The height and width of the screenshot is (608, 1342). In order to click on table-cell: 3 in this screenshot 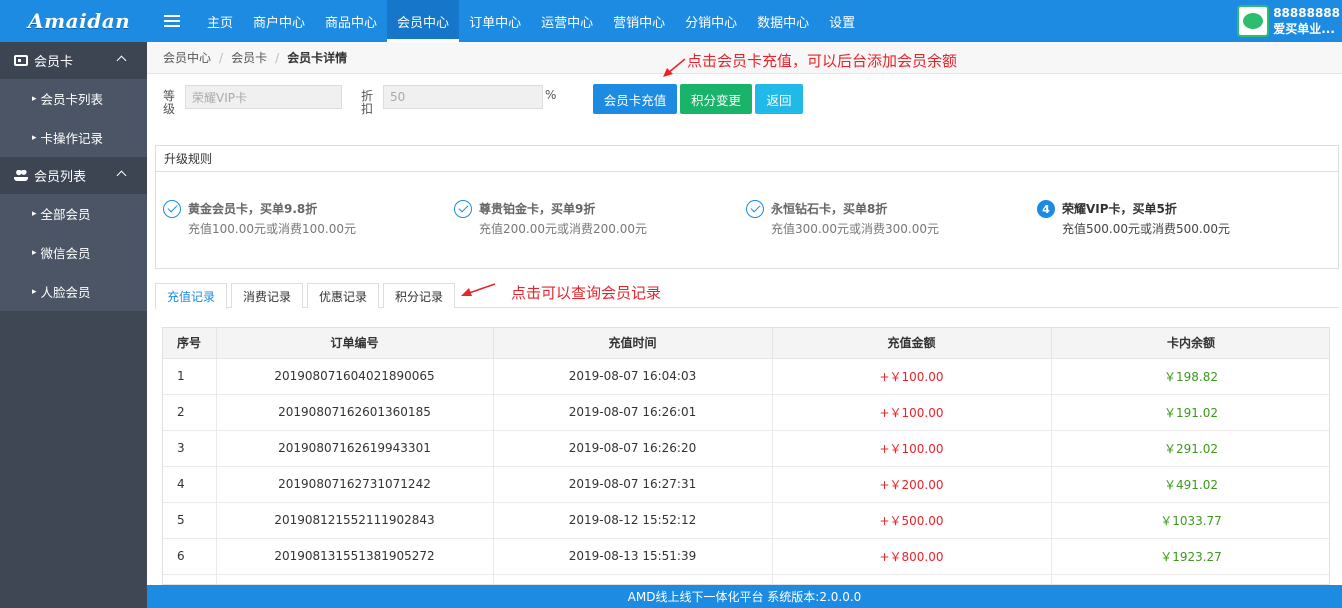, I will do `click(190, 448)`.